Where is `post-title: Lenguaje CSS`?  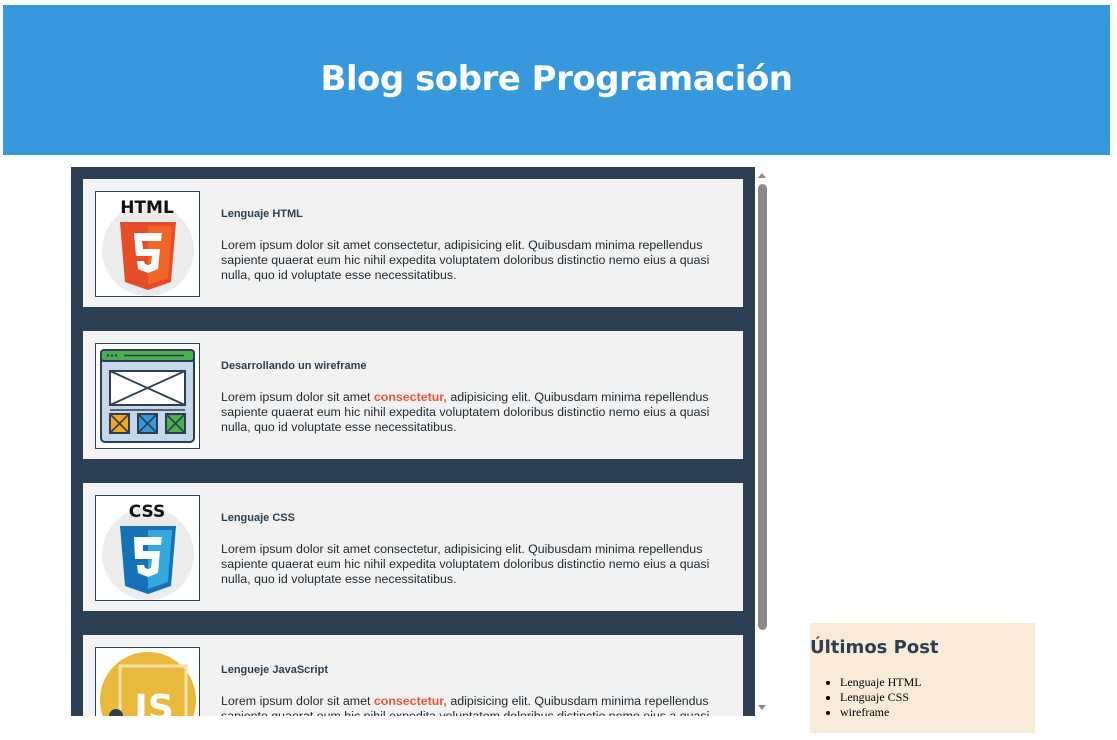 post-title: Lenguaje CSS is located at coordinates (258, 518).